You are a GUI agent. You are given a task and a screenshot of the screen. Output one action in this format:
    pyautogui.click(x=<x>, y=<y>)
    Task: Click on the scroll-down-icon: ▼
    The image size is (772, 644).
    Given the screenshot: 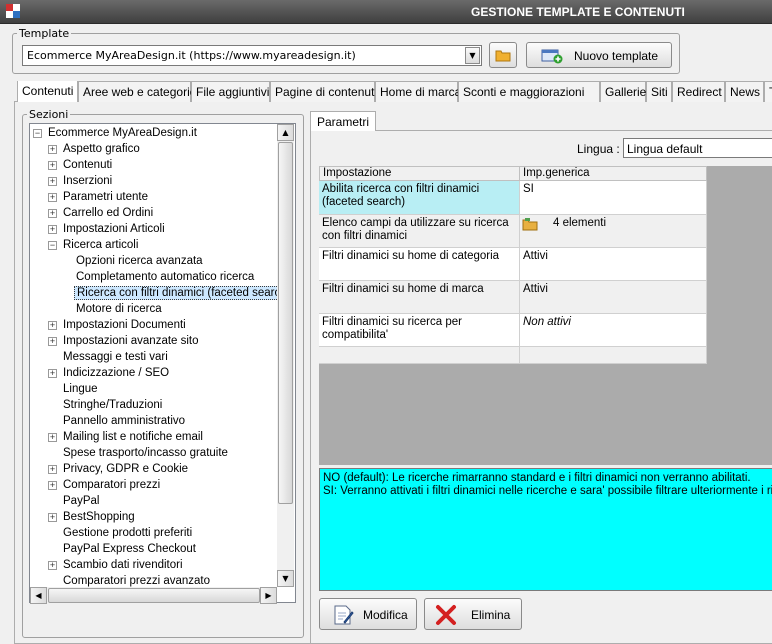 What is the action you would take?
    pyautogui.click(x=285, y=578)
    